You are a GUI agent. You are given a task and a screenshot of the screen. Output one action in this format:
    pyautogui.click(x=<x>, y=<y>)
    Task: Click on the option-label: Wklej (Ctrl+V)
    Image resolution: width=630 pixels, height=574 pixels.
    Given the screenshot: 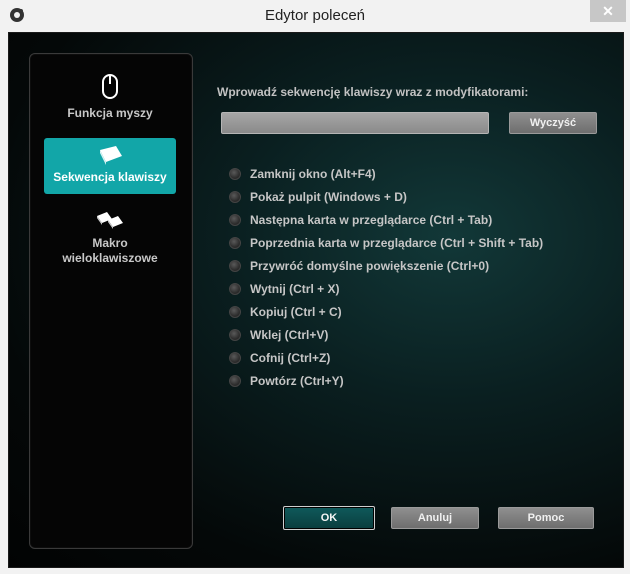 What is the action you would take?
    pyautogui.click(x=289, y=335)
    